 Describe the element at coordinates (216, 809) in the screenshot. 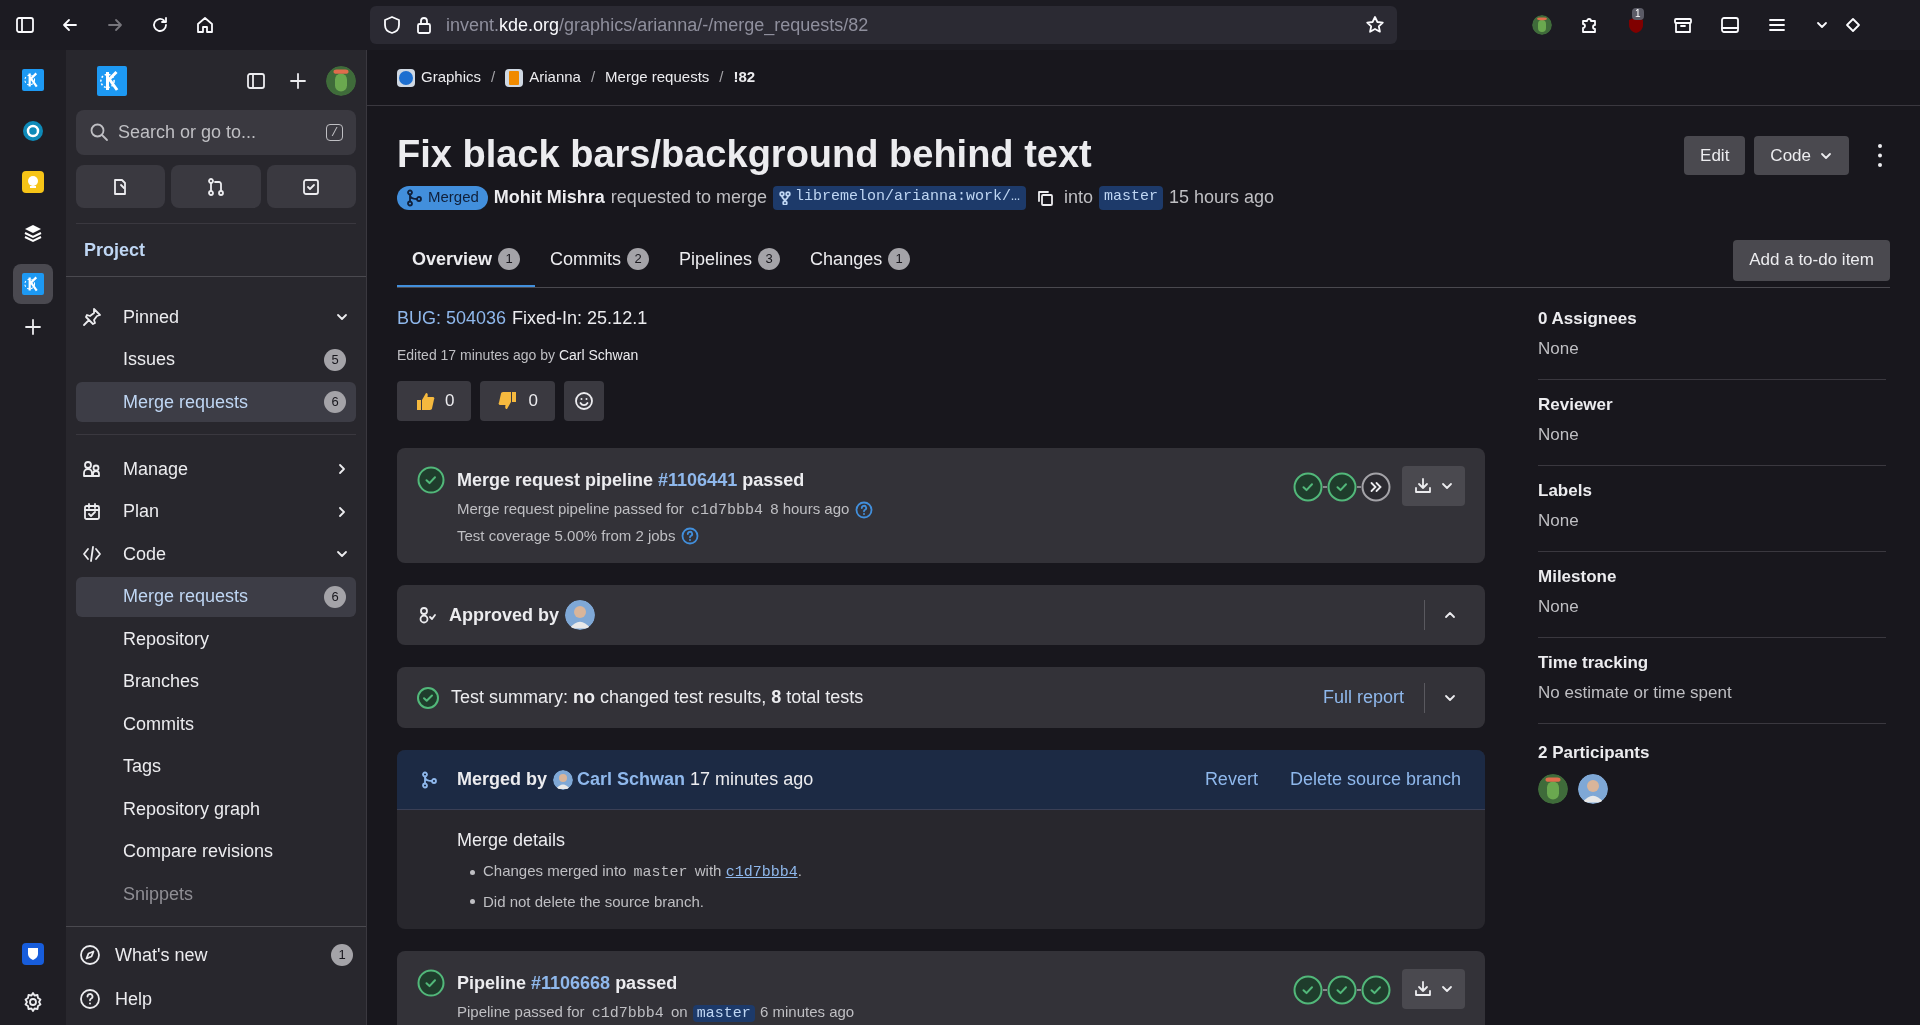

I see `nav-item: Repository graph` at that location.